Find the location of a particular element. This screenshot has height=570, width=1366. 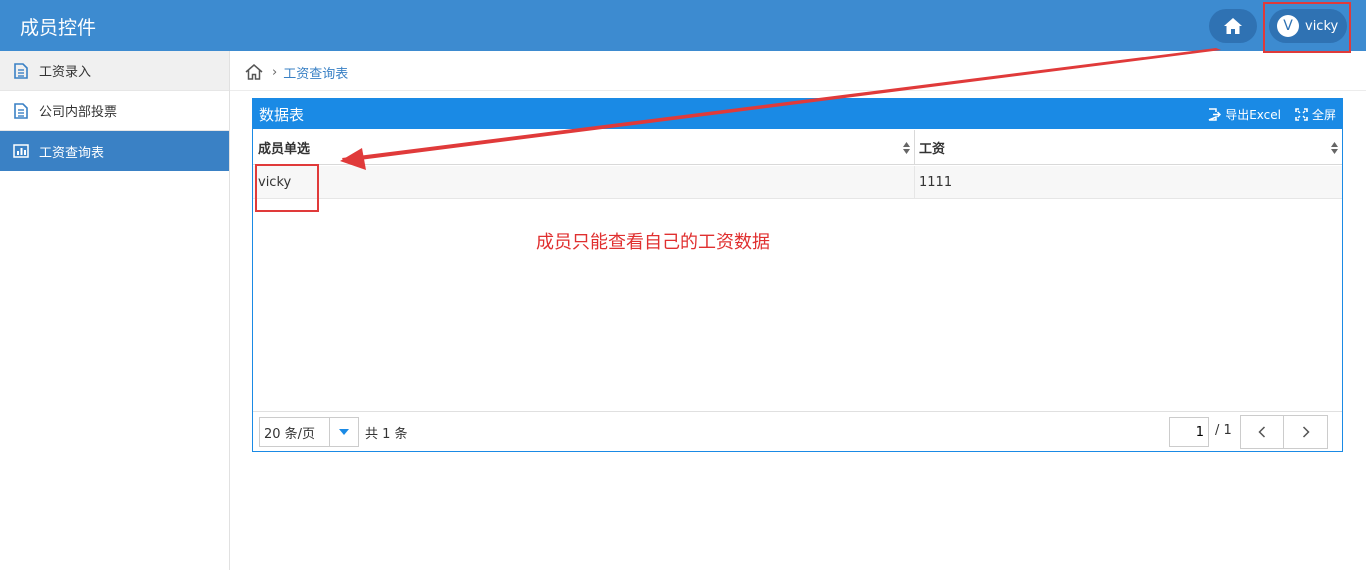

table-header: 成员单选 工资 is located at coordinates (797, 147).